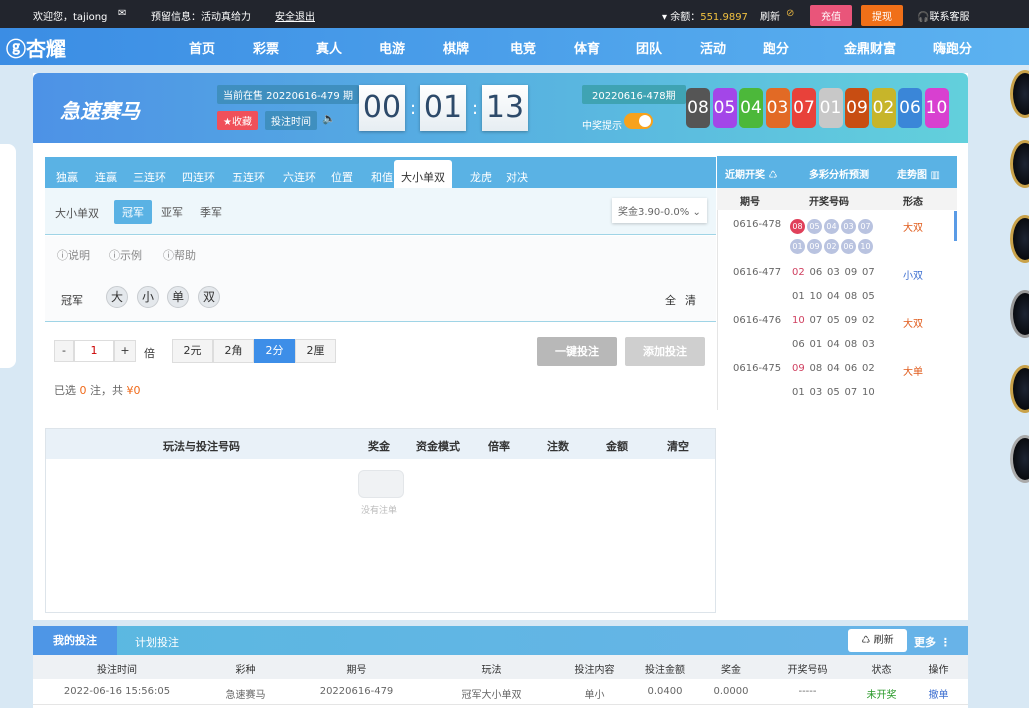 This screenshot has height=708, width=1029. Describe the element at coordinates (379, 511) in the screenshot. I see `empty-text: 没有注单` at that location.